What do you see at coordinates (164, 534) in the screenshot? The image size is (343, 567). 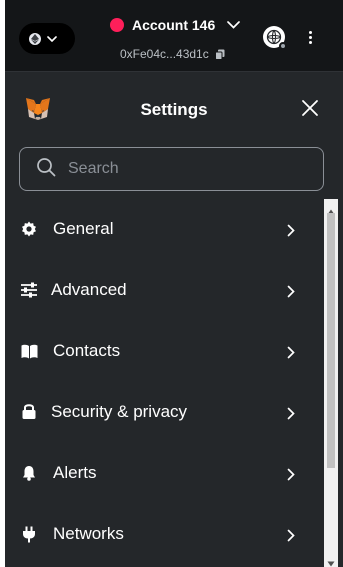 I see `settings-item-networks: Networks` at bounding box center [164, 534].